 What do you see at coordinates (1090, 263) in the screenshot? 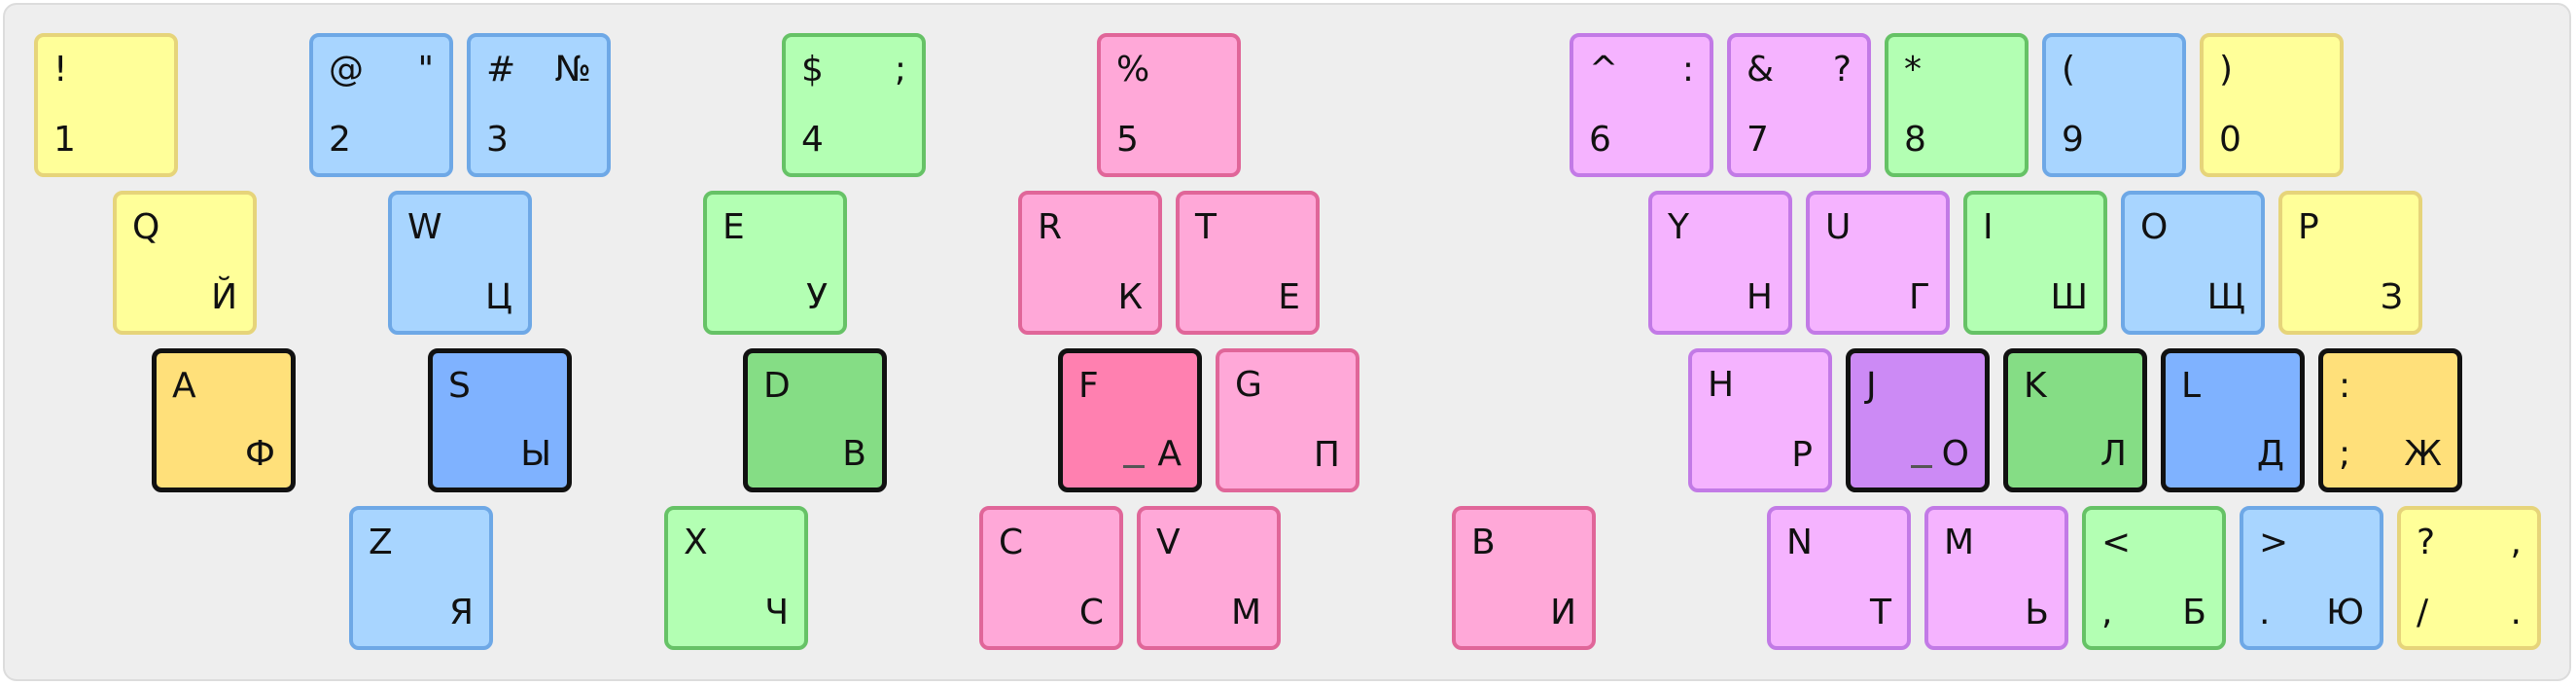
I see `key-r: RК` at bounding box center [1090, 263].